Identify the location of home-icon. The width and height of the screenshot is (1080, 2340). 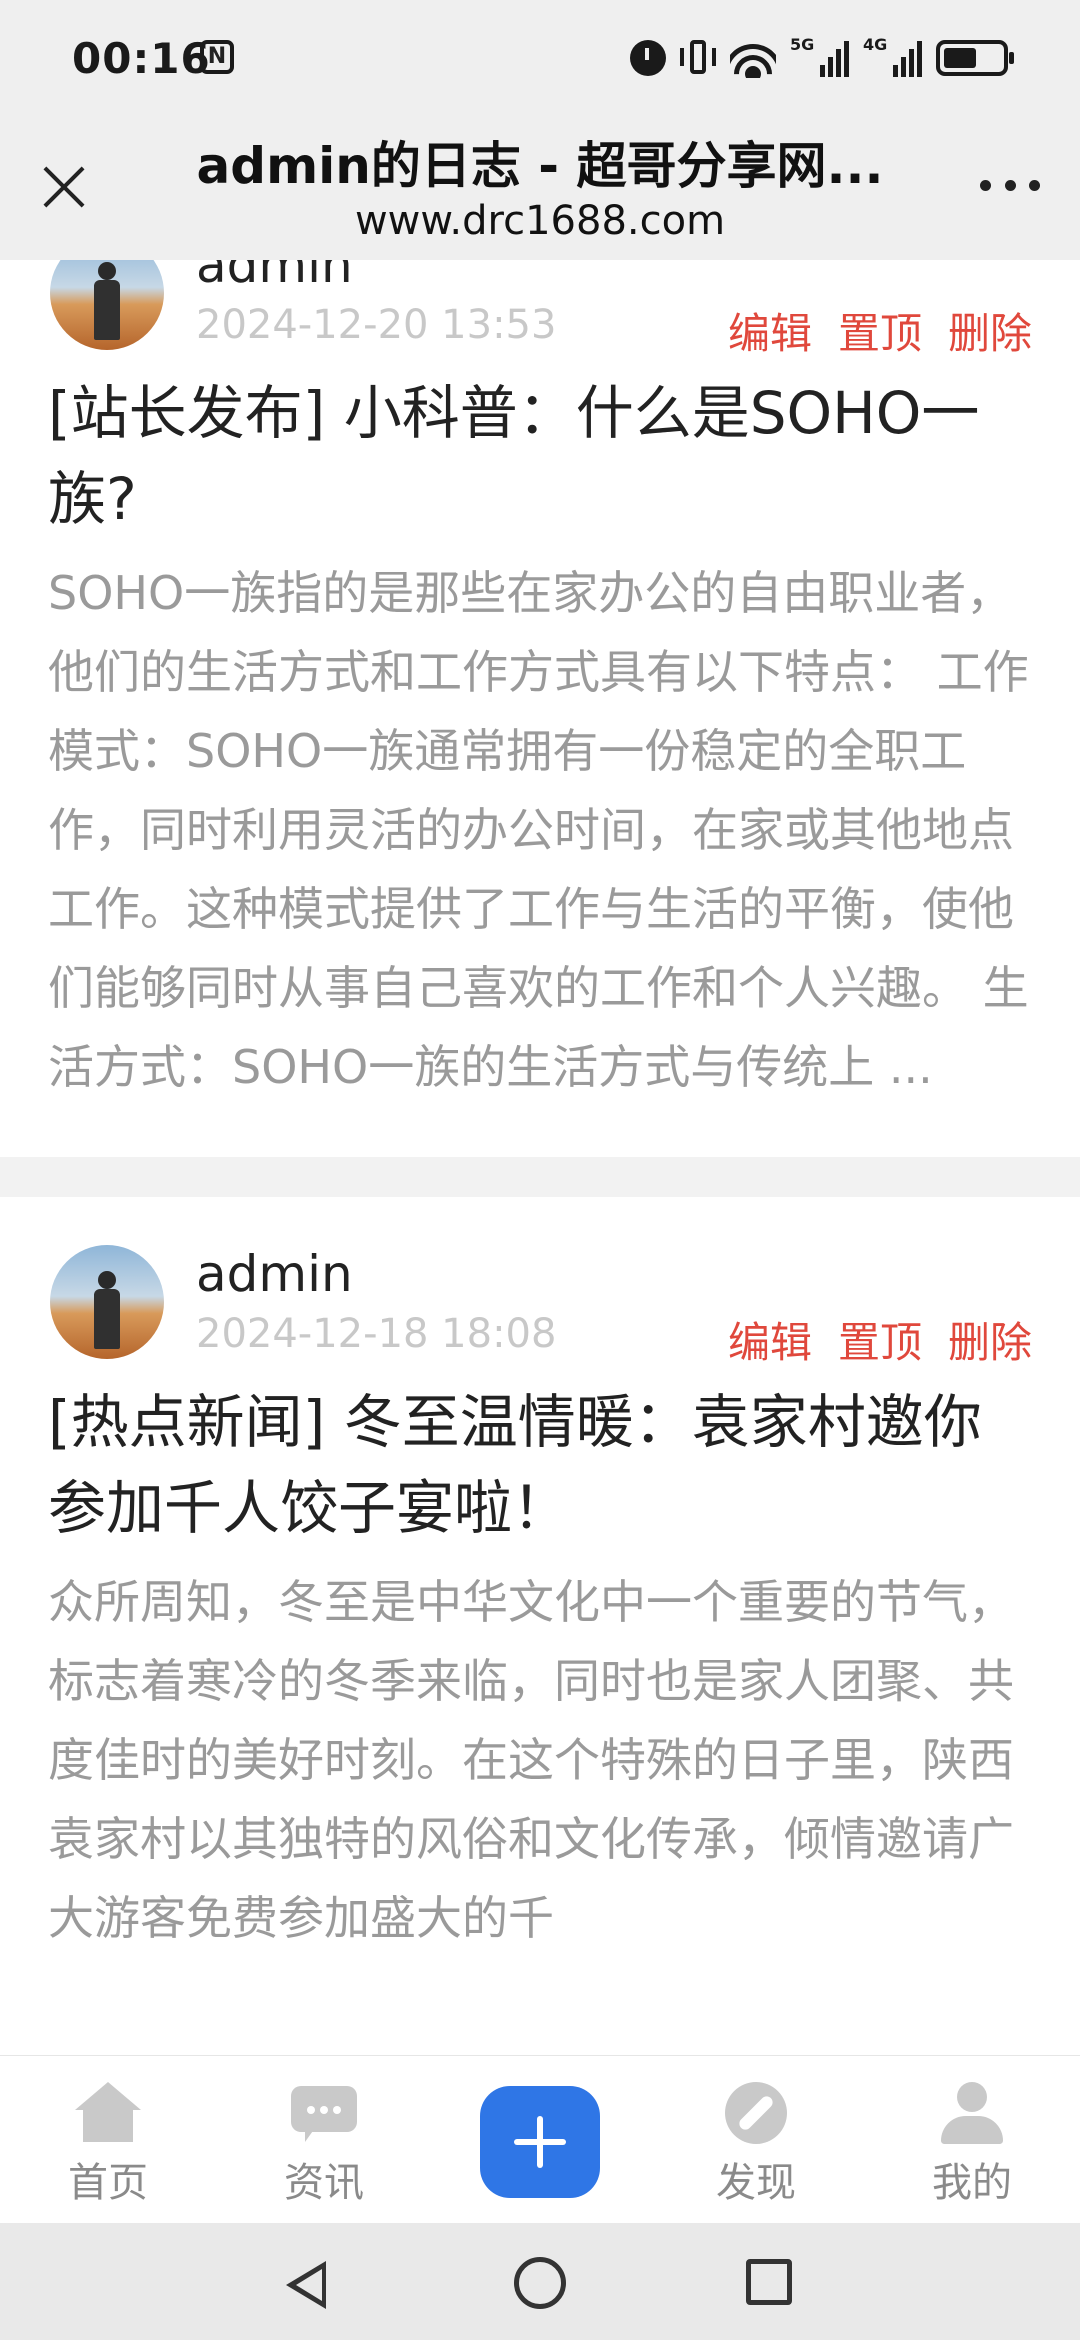
(108, 2113).